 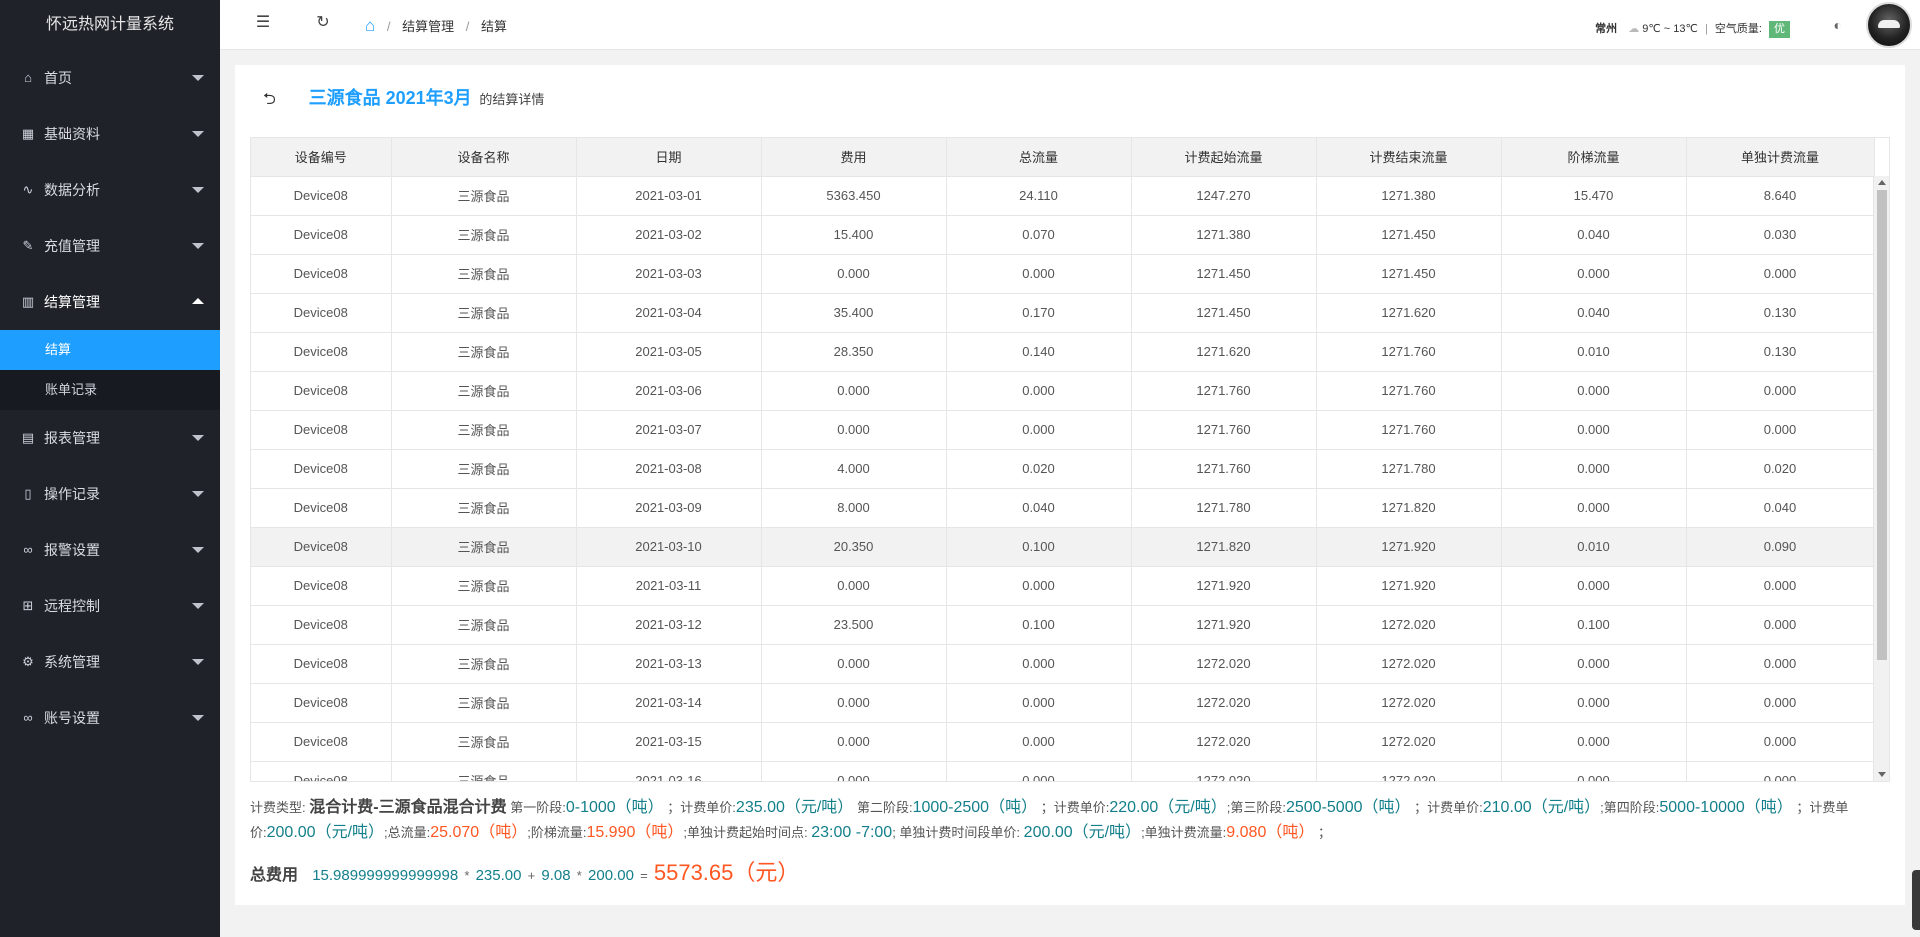 What do you see at coordinates (1039, 235) in the screenshot?
I see `table-cell: 0.070` at bounding box center [1039, 235].